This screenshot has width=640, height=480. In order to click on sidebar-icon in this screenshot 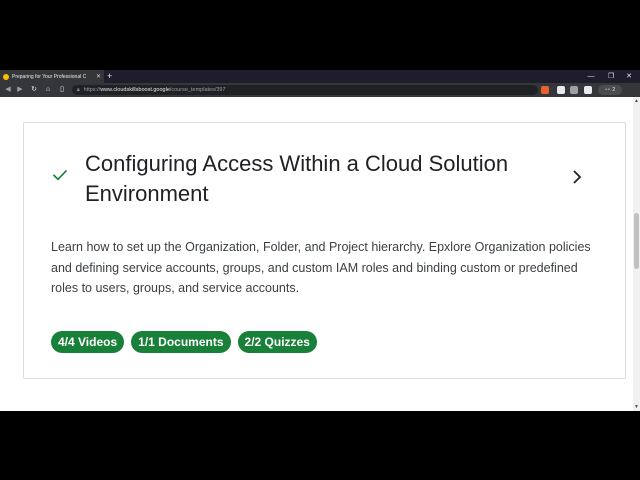, I will do `click(588, 90)`.